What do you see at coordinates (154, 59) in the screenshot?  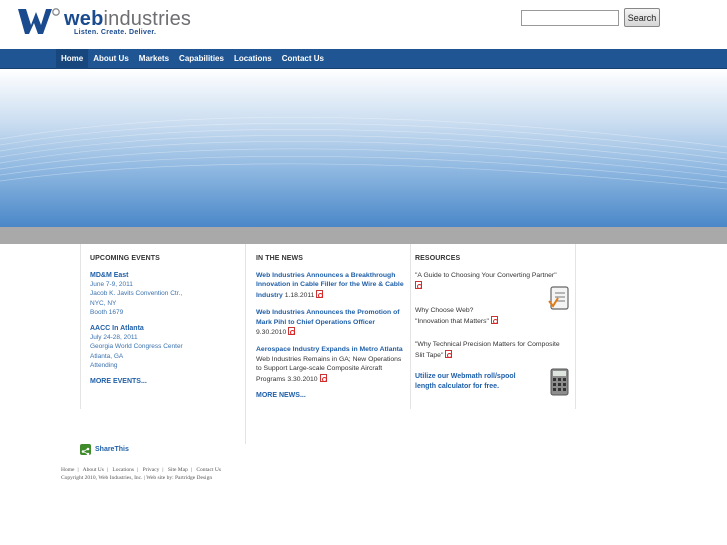 I see `nav-item-markets: Markets` at bounding box center [154, 59].